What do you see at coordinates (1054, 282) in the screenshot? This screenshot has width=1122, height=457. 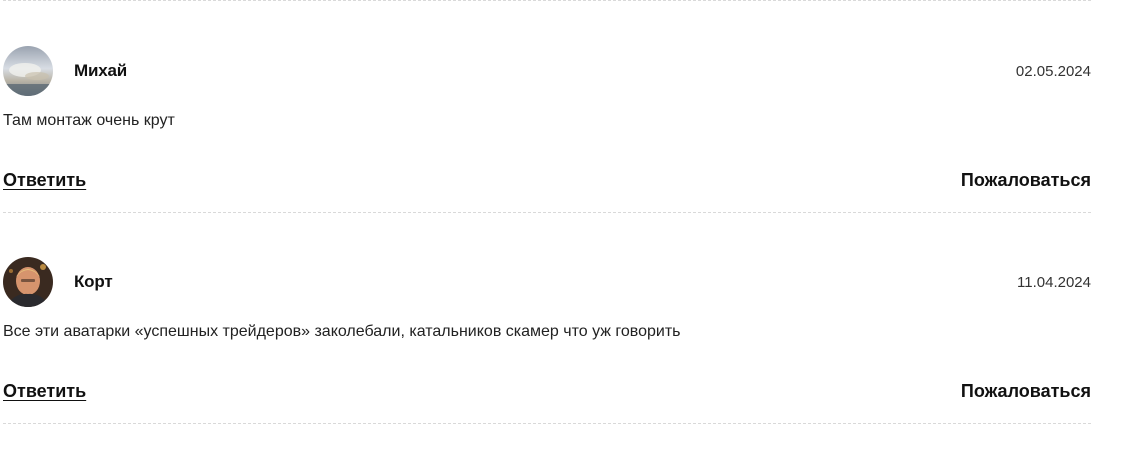 I see `comment-date: 11.04.2024` at bounding box center [1054, 282].